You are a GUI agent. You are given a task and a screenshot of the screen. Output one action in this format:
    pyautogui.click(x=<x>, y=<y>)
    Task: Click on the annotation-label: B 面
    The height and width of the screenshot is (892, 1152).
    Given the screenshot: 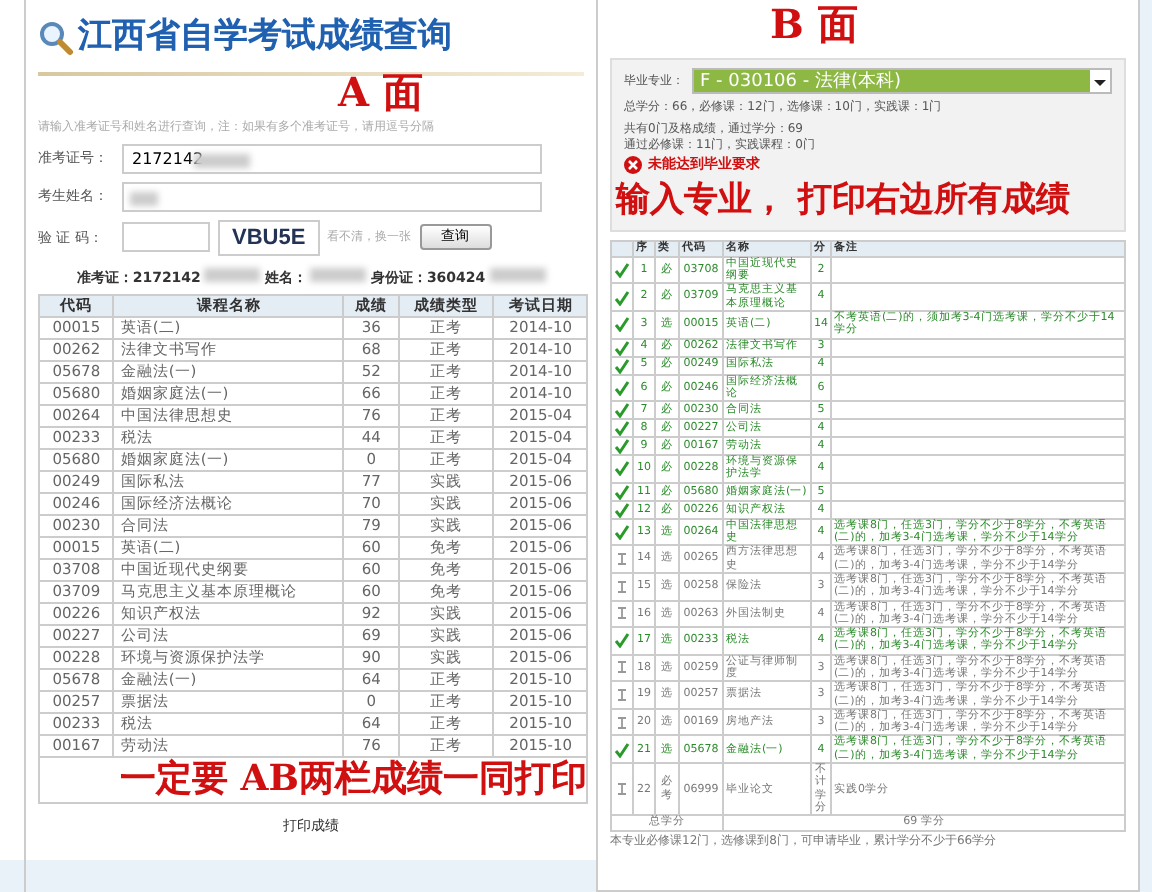 What is the action you would take?
    pyautogui.click(x=814, y=25)
    